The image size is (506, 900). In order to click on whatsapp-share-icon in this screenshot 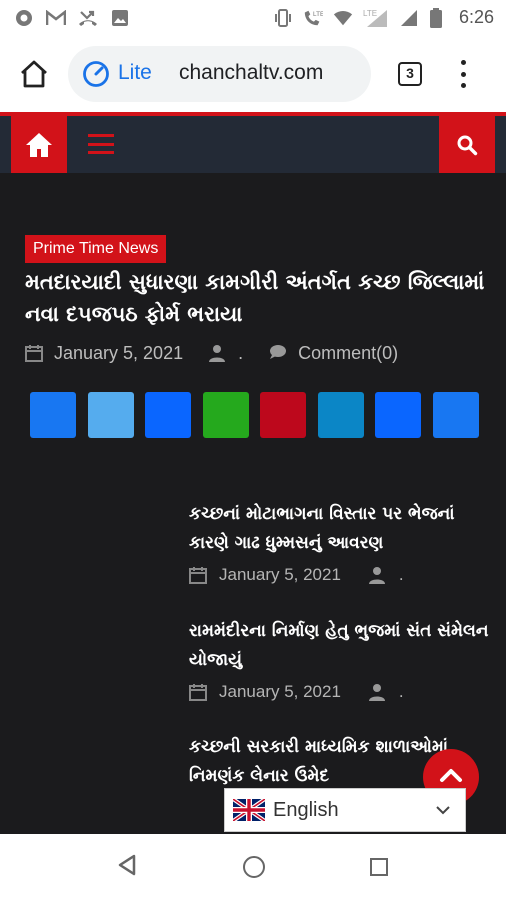, I will do `click(225, 415)`.